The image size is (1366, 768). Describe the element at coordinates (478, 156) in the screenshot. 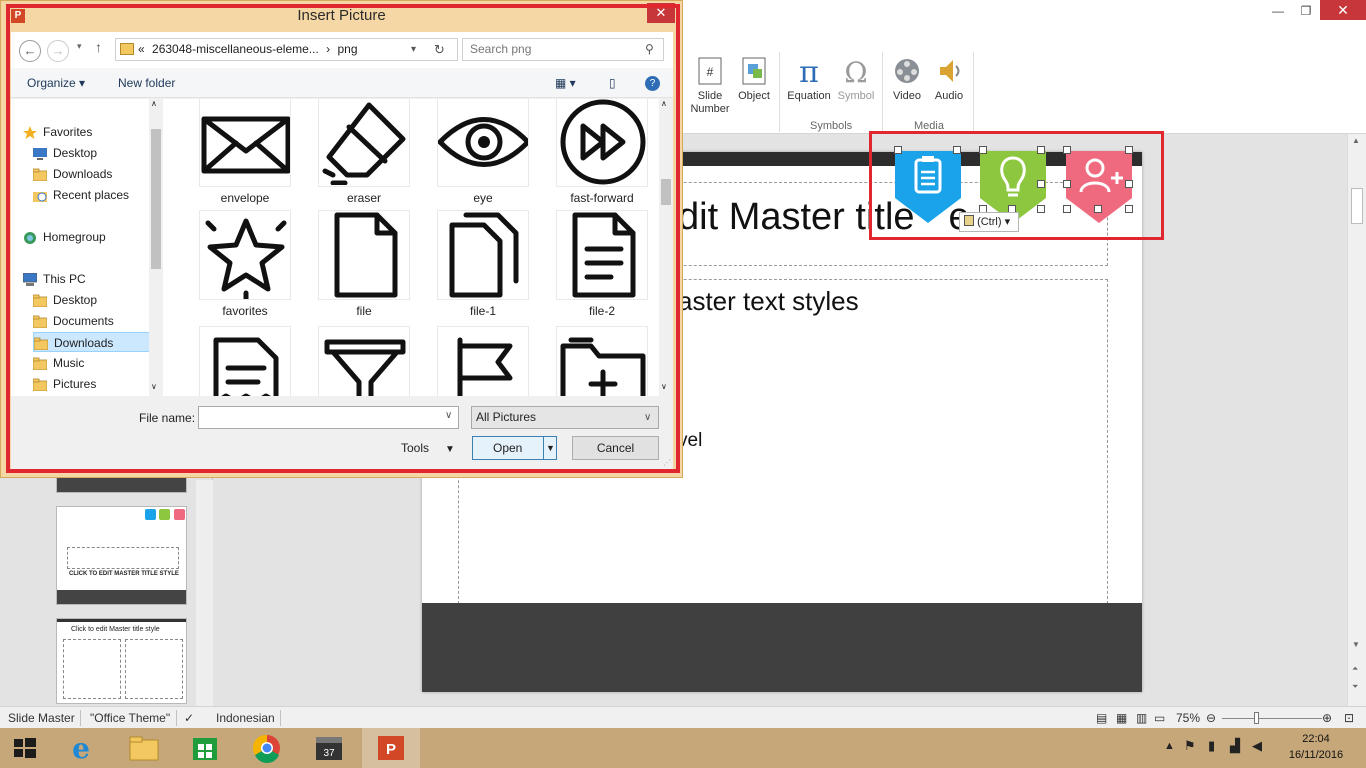

I see `file-item: eye` at that location.